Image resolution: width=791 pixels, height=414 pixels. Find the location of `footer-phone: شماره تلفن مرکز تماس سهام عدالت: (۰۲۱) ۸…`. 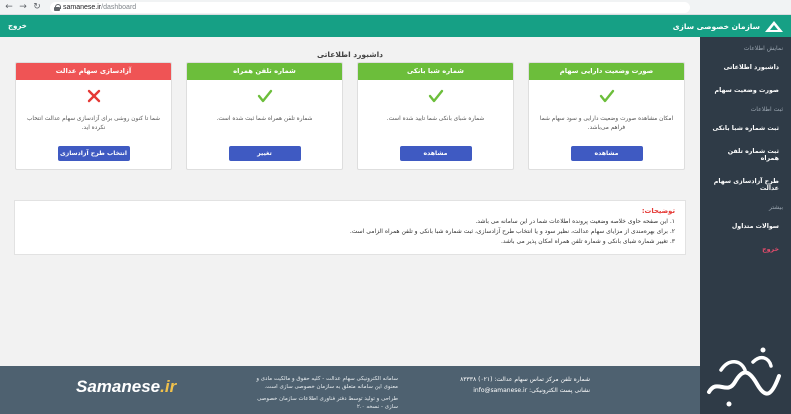

footer-phone: شماره تلفن مرکز تماس سهام عدالت: (۰۲۱) ۸… is located at coordinates (525, 379).